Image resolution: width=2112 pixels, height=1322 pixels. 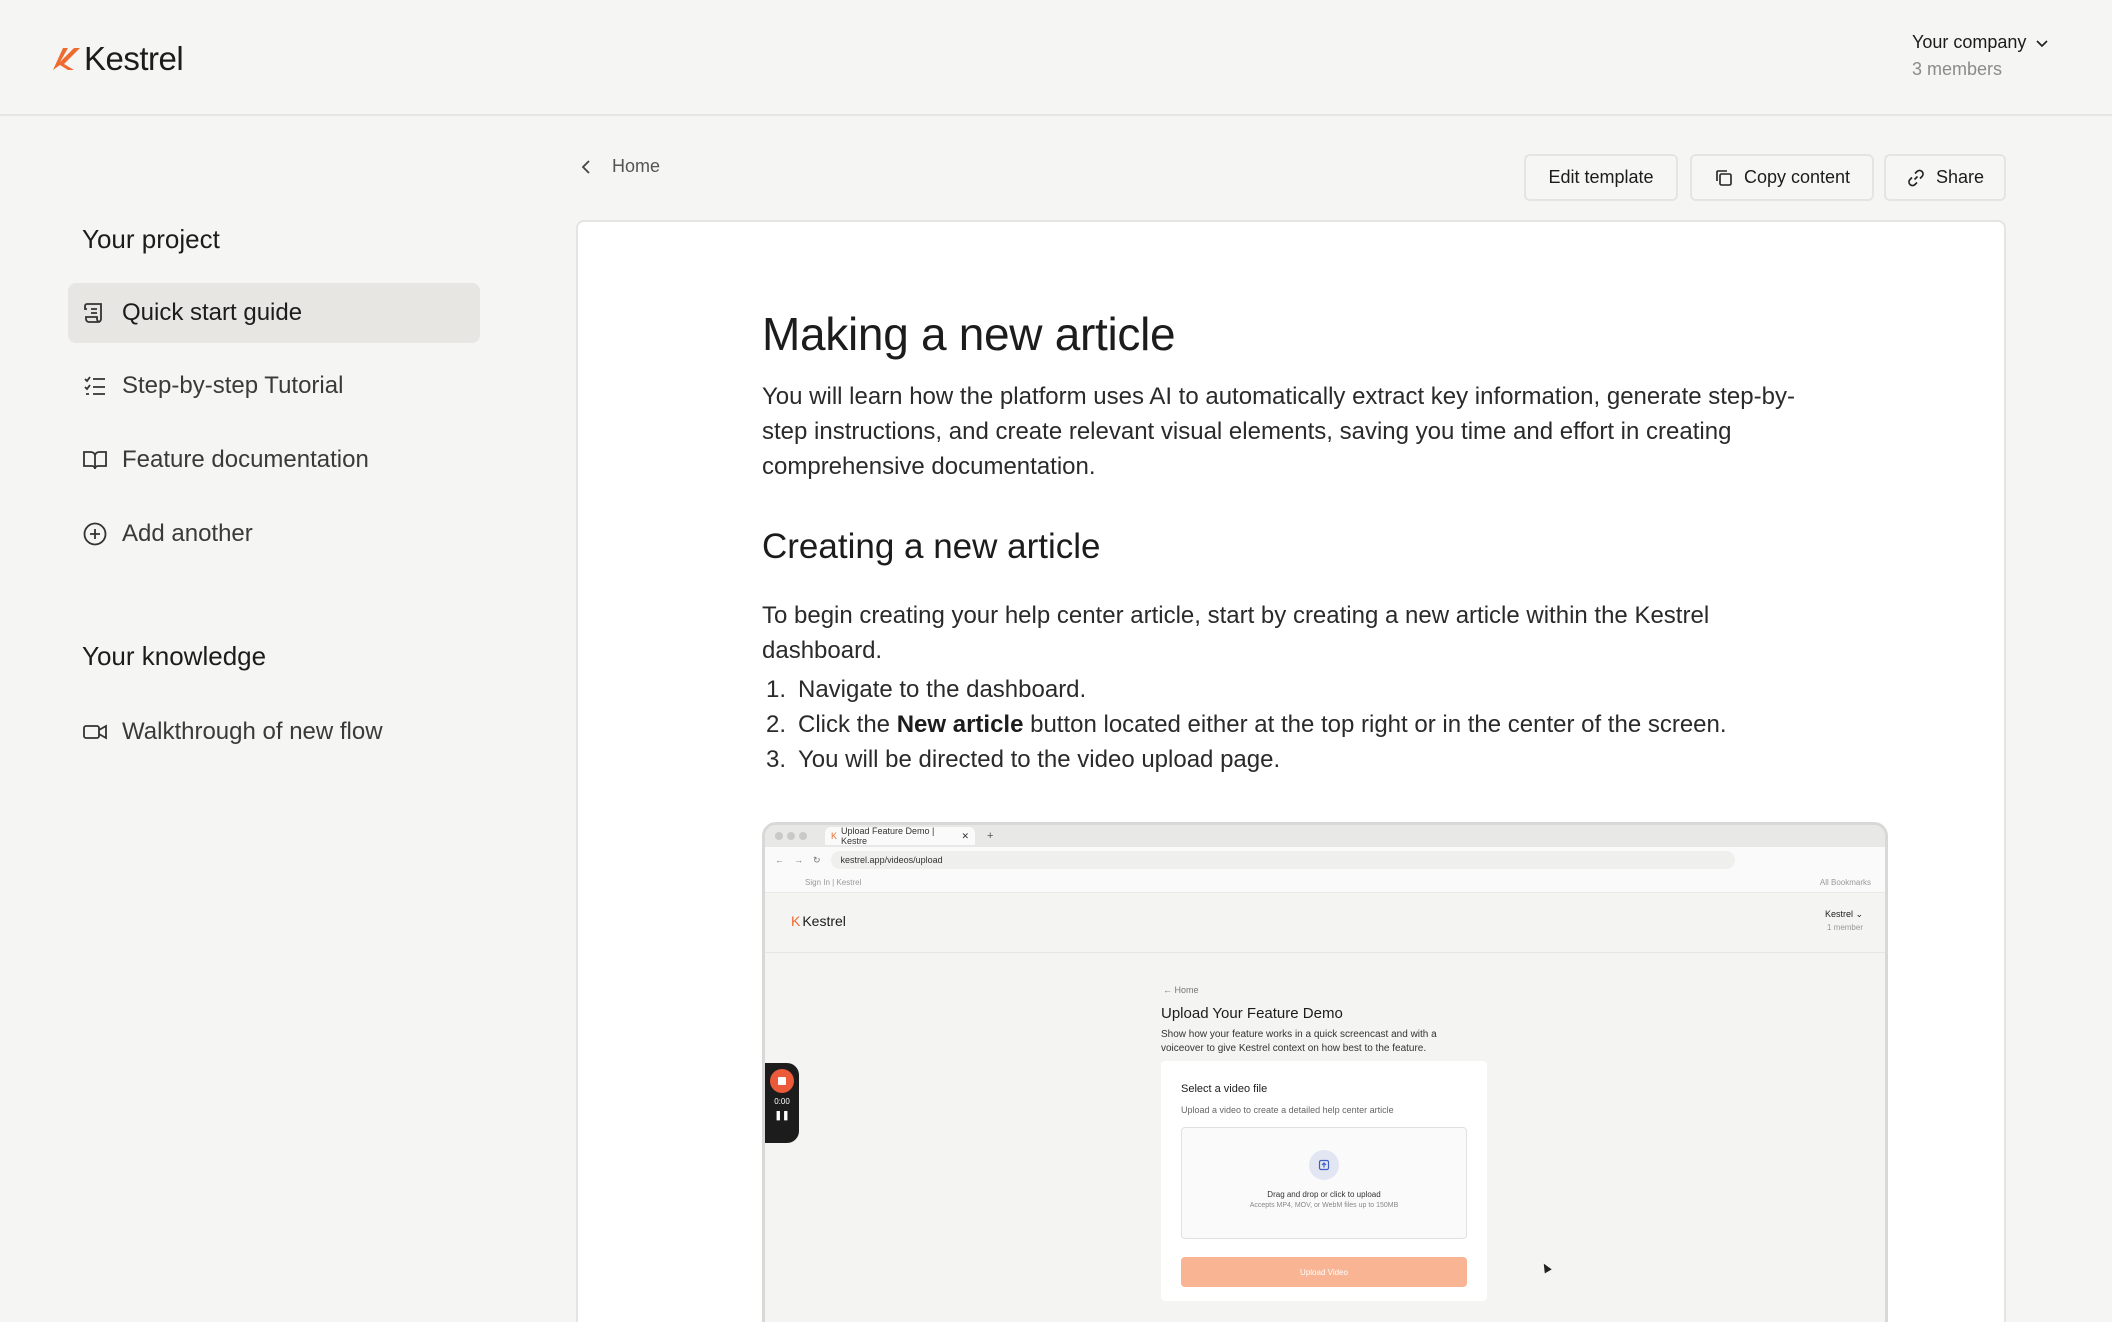 What do you see at coordinates (151, 239) in the screenshot?
I see `project-heading: Your project` at bounding box center [151, 239].